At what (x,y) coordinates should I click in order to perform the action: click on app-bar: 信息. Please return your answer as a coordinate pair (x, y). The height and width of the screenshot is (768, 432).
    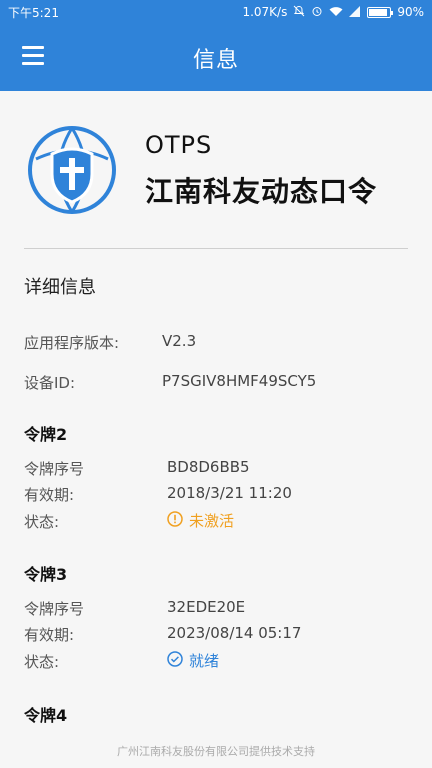
    Looking at the image, I should click on (216, 57).